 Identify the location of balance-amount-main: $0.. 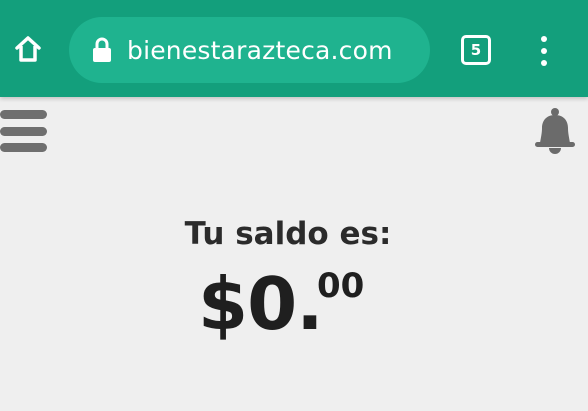
(261, 304).